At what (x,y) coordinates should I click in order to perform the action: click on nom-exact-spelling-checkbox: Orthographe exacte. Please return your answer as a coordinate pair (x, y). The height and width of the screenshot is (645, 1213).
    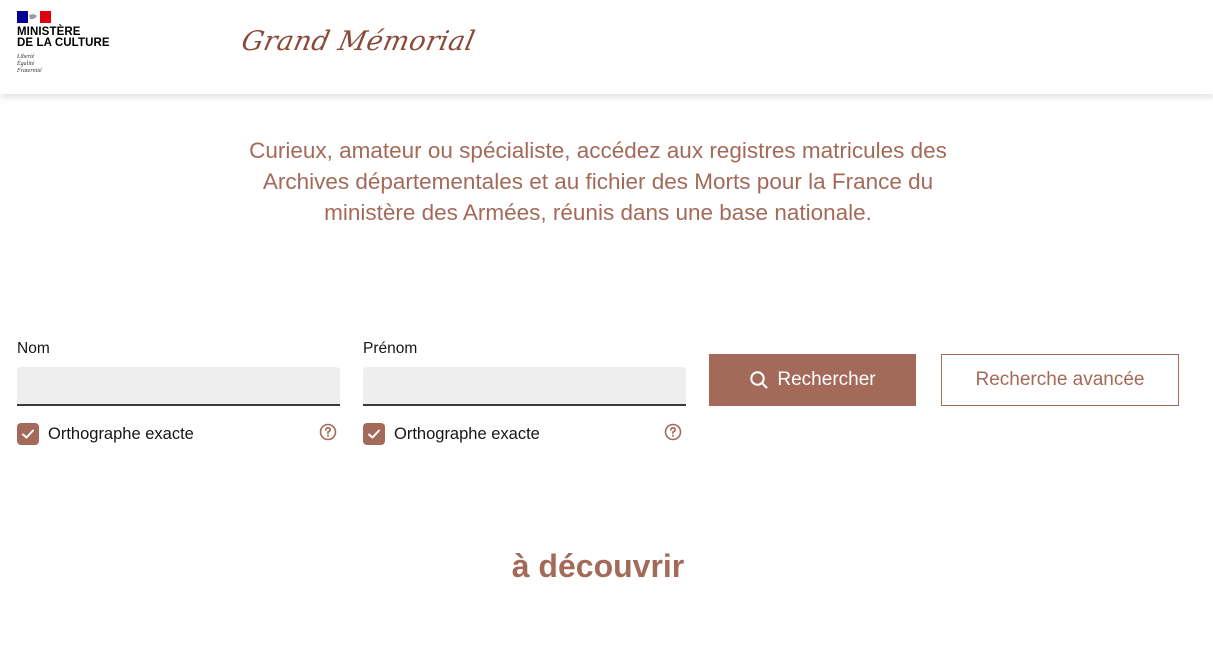
    Looking at the image, I should click on (177, 435).